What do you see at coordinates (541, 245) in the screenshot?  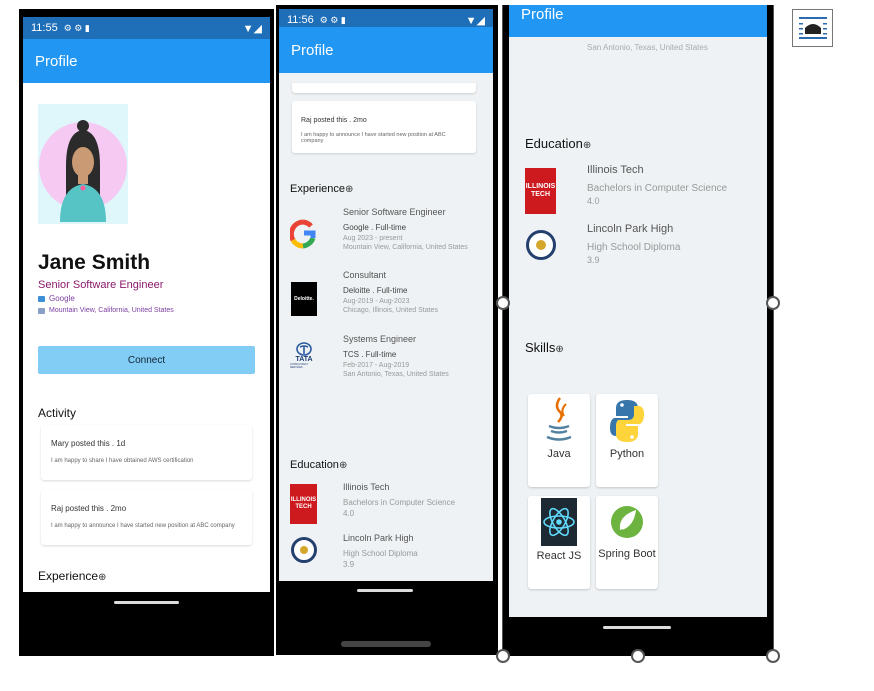 I see `lincoln-park-seal-icon` at bounding box center [541, 245].